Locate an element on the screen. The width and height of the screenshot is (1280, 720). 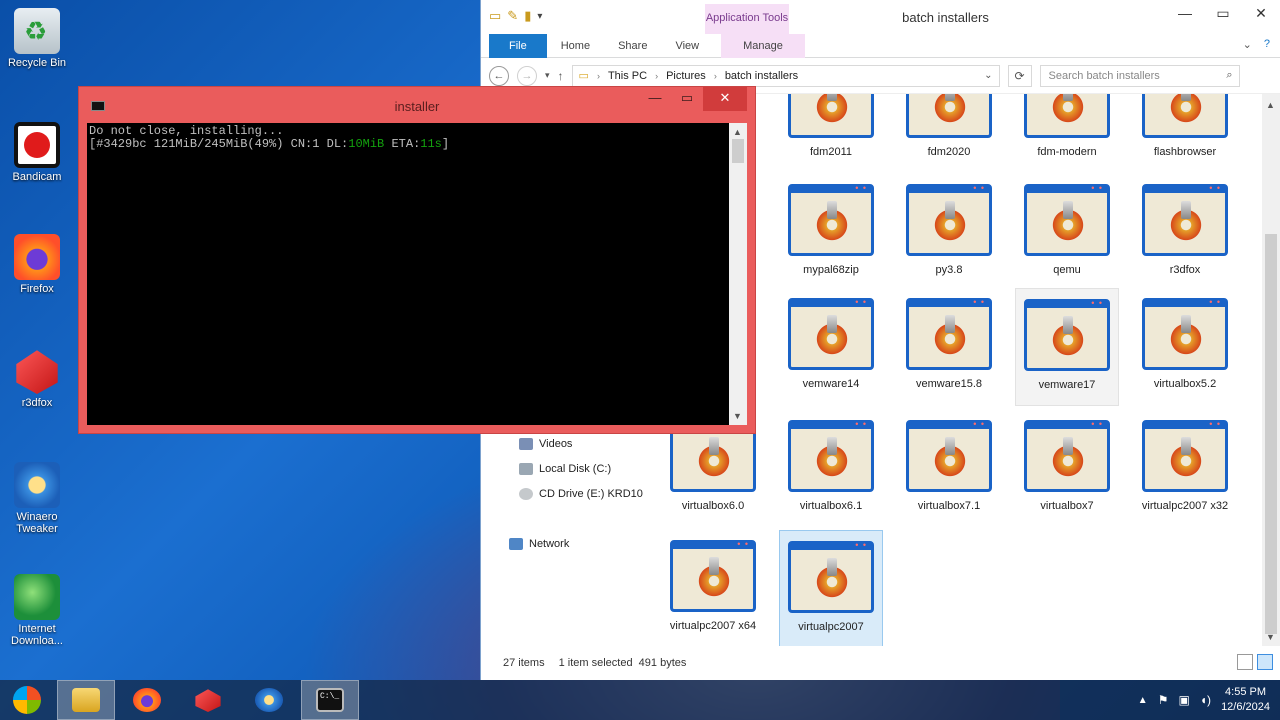
desktop-icon-winaero: Winaero Tweaker is located at coordinates (37, 498).